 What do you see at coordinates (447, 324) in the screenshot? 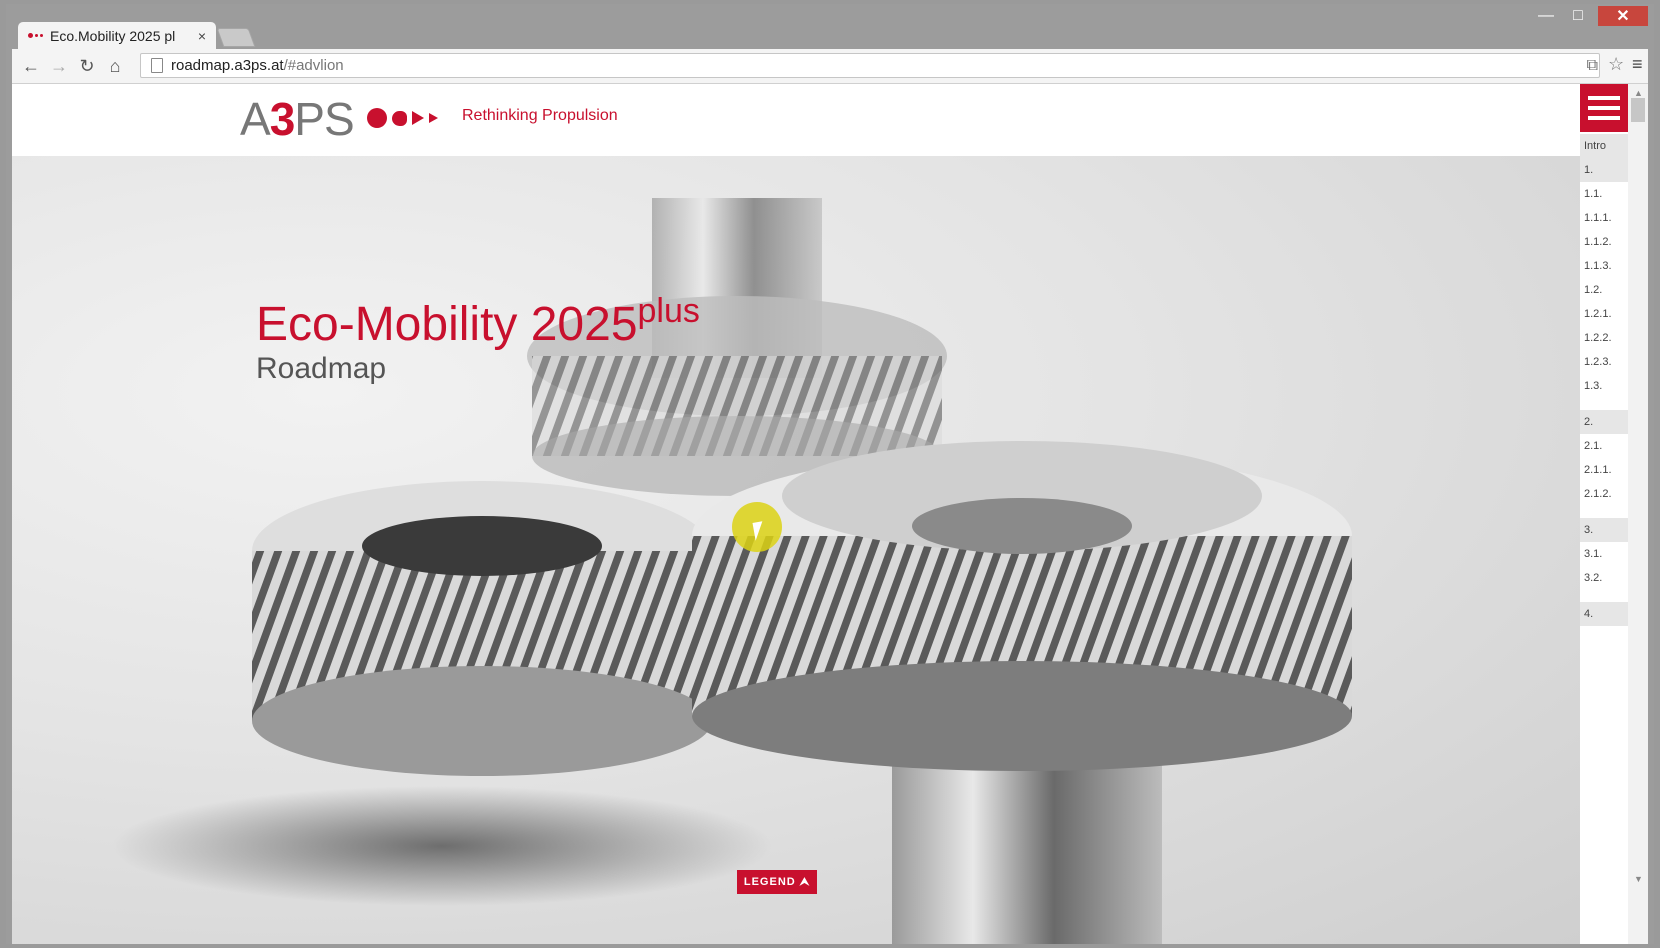
I see `hero-title-text: Eco-Mobility 2025` at bounding box center [447, 324].